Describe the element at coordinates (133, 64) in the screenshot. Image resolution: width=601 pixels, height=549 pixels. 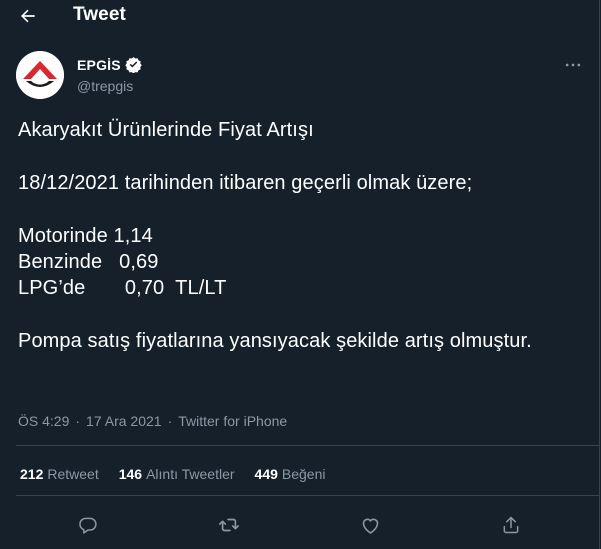
I see `verified-badge-icon` at that location.